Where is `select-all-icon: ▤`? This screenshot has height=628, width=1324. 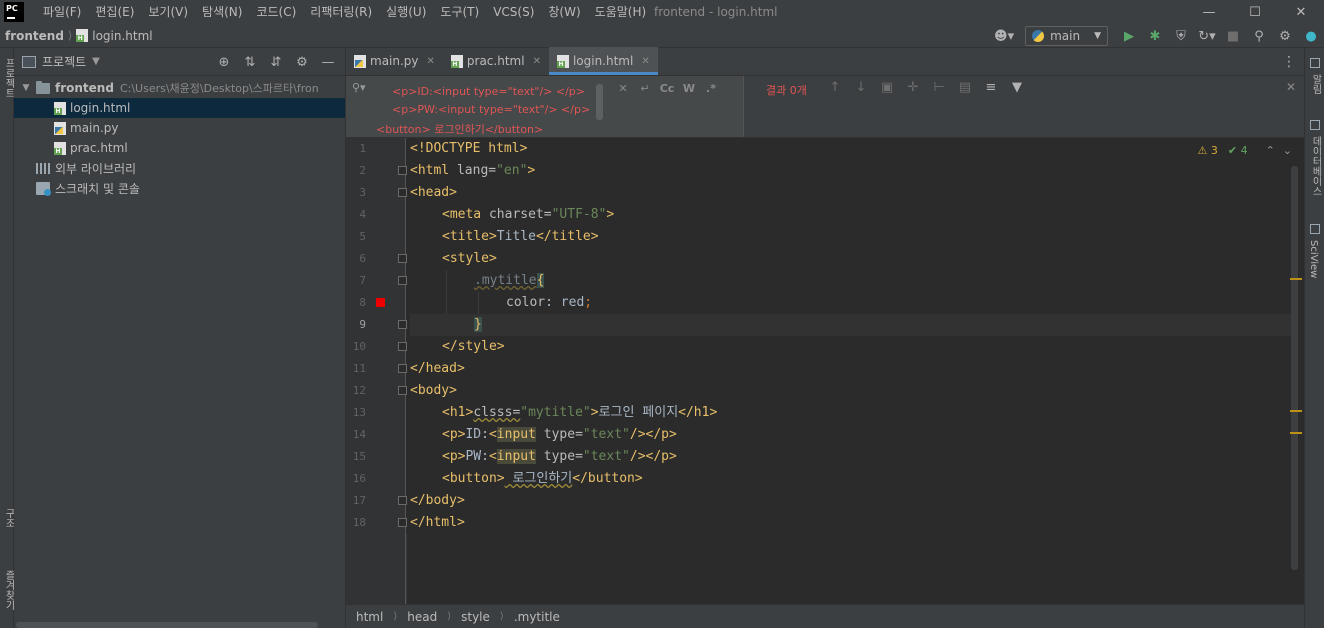 select-all-icon: ▤ is located at coordinates (965, 87).